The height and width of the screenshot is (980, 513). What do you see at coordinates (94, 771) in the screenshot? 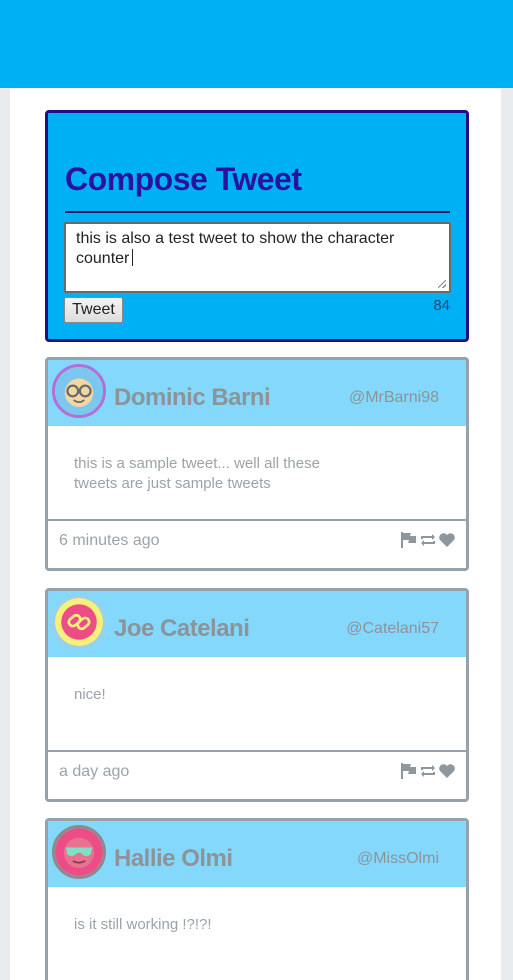
I see `tweet-timestamp: a day ago` at bounding box center [94, 771].